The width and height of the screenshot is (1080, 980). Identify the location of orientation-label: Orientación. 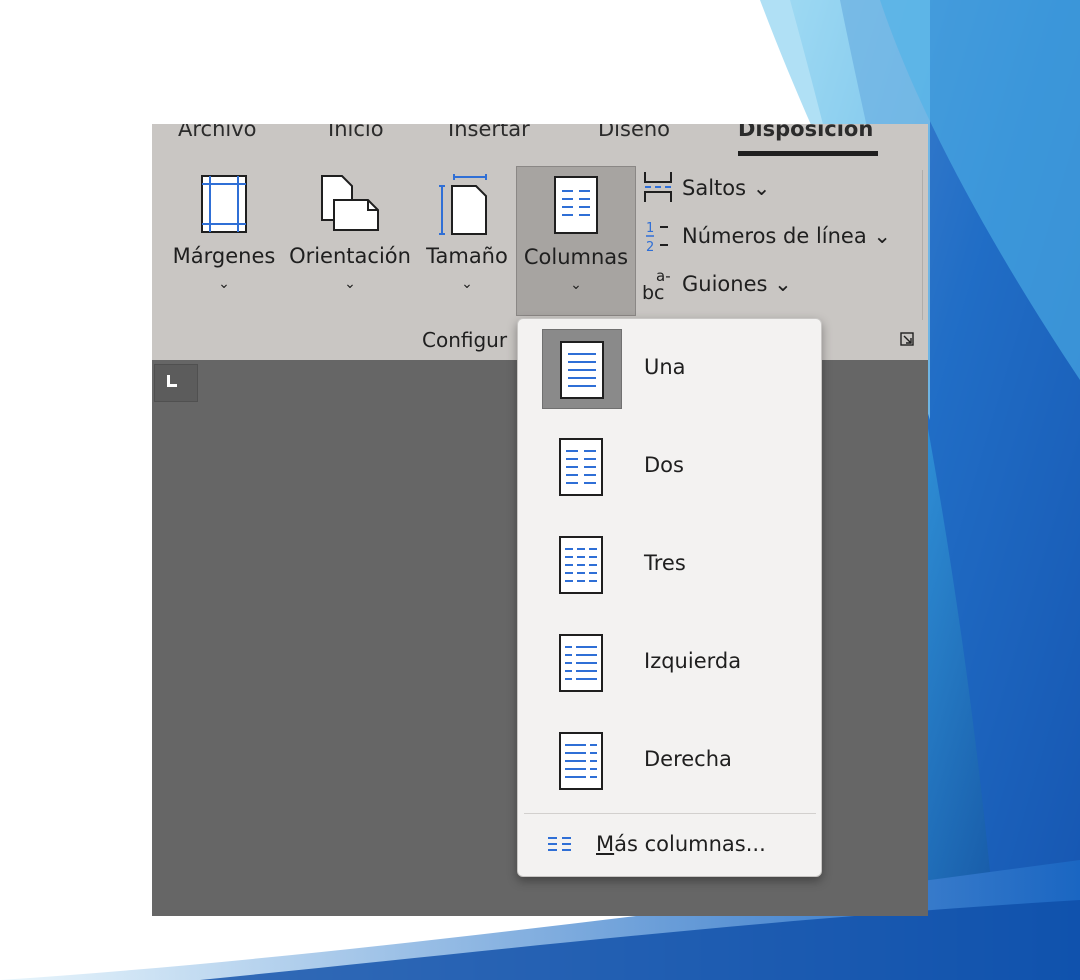
(350, 256).